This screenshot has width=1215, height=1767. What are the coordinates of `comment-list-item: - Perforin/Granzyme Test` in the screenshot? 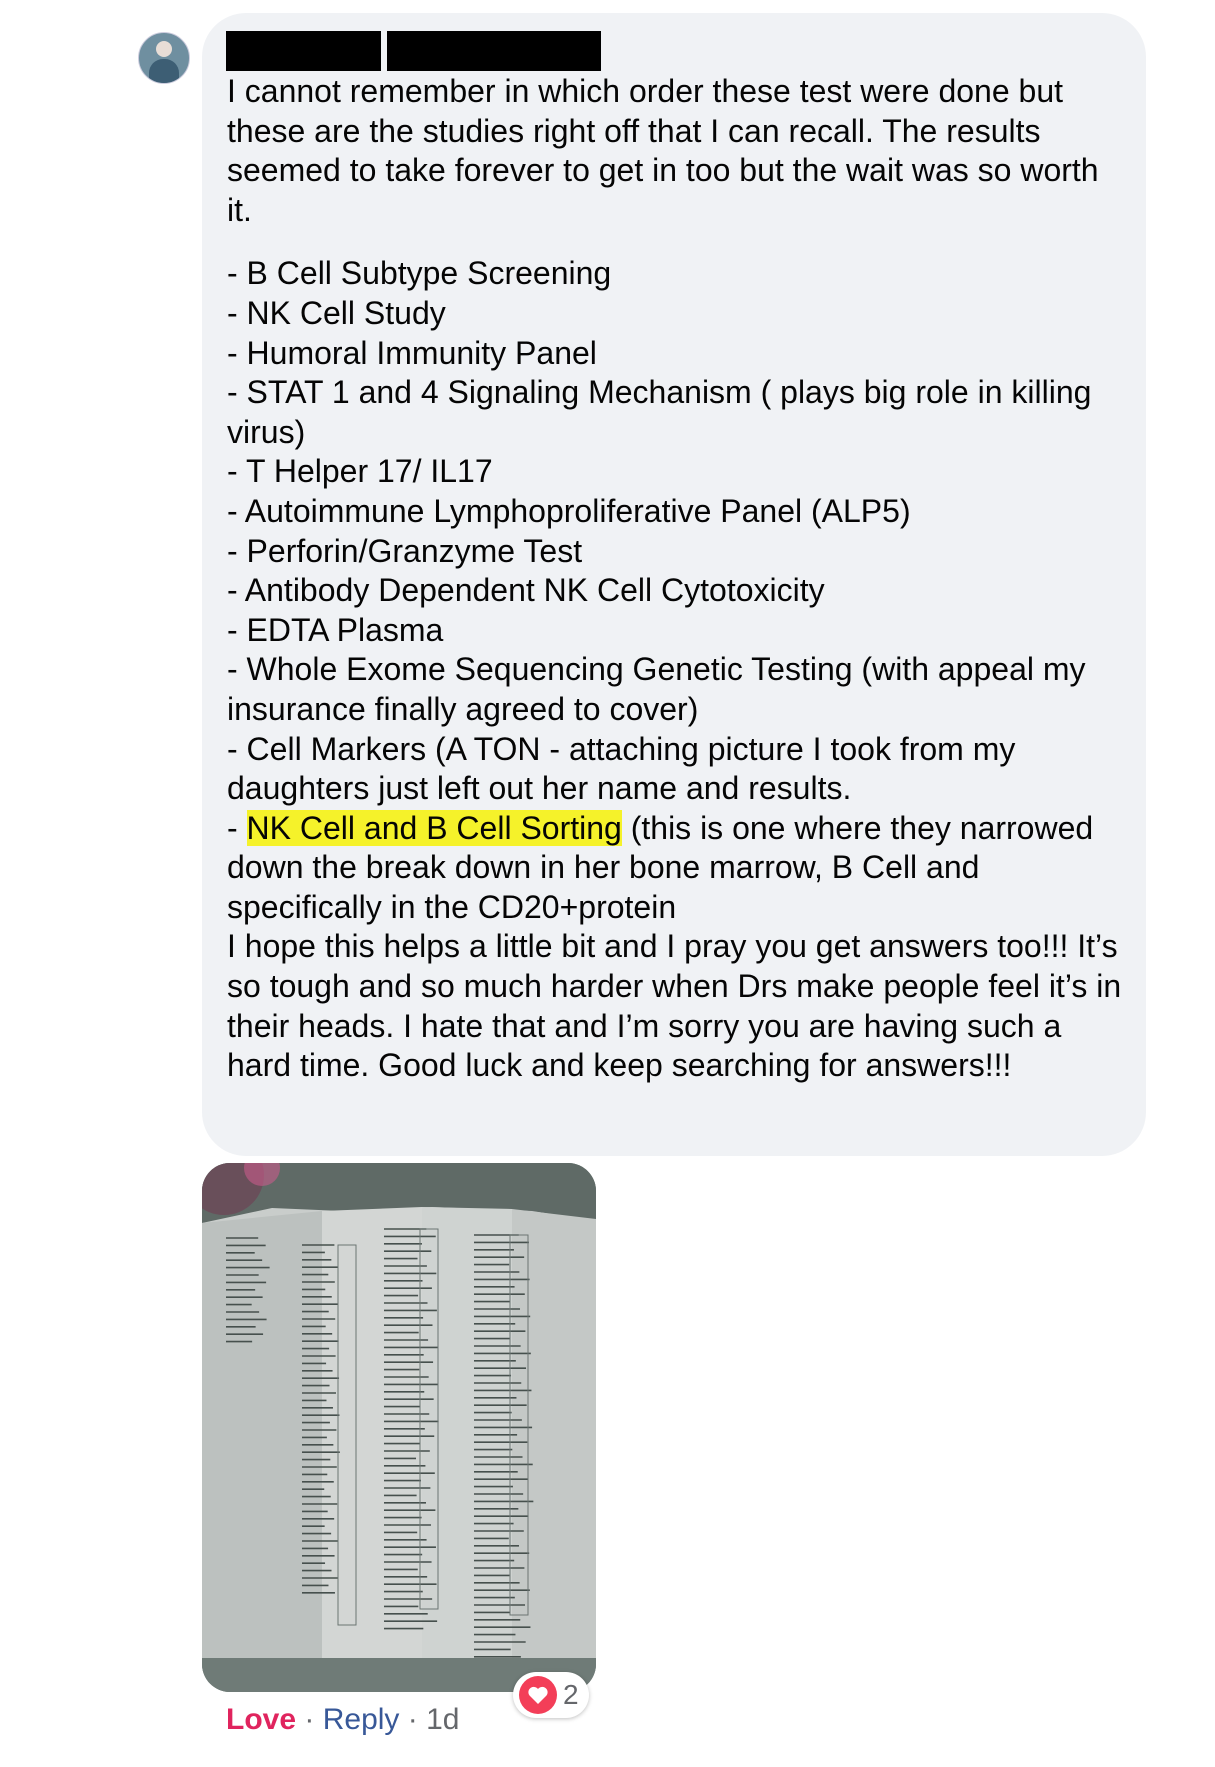 It's located at (405, 550).